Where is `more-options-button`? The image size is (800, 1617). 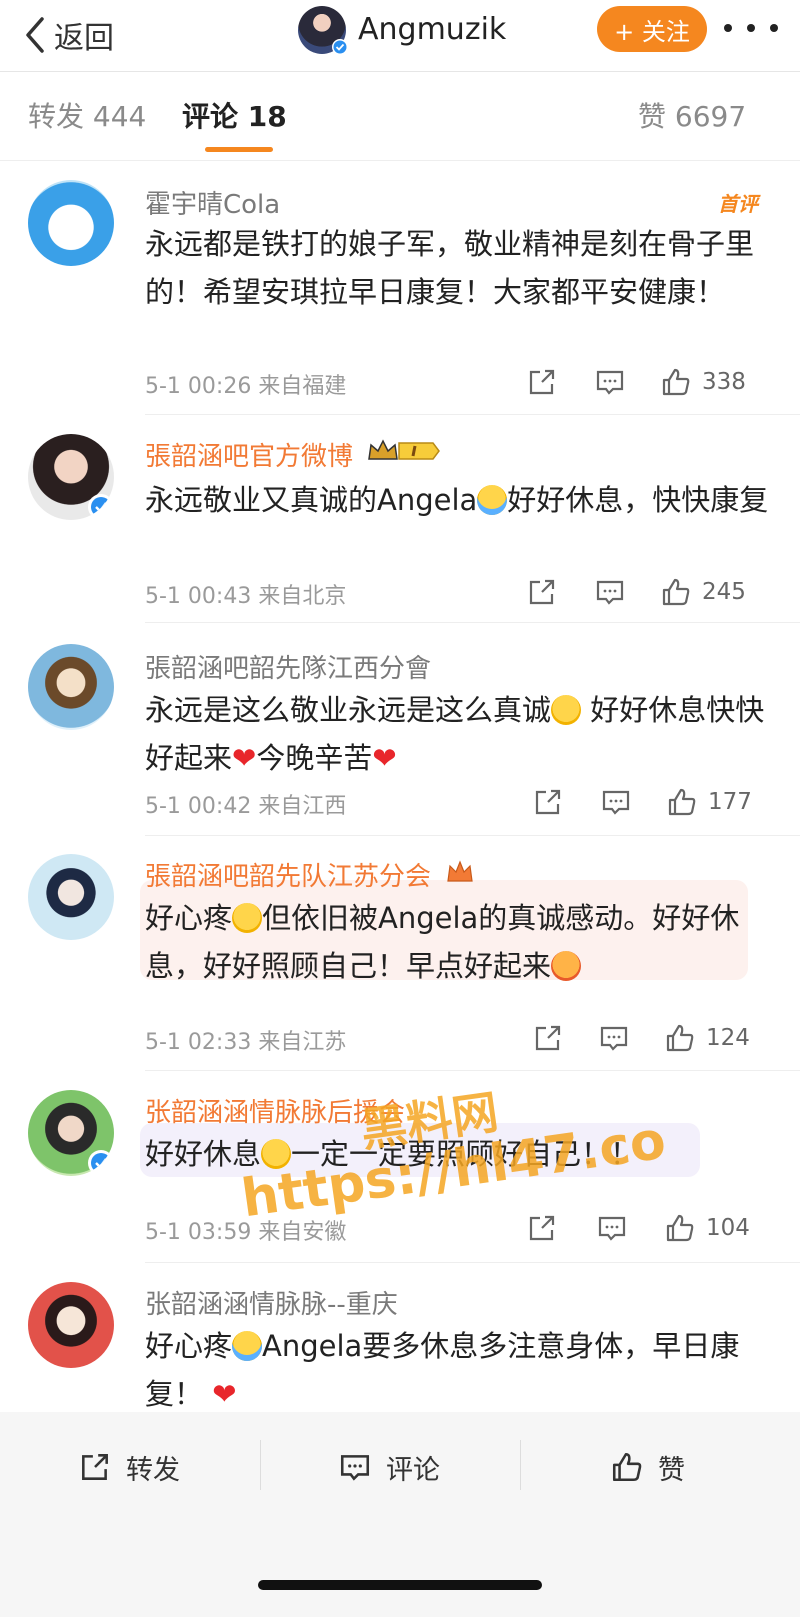
more-options-button is located at coordinates (751, 28).